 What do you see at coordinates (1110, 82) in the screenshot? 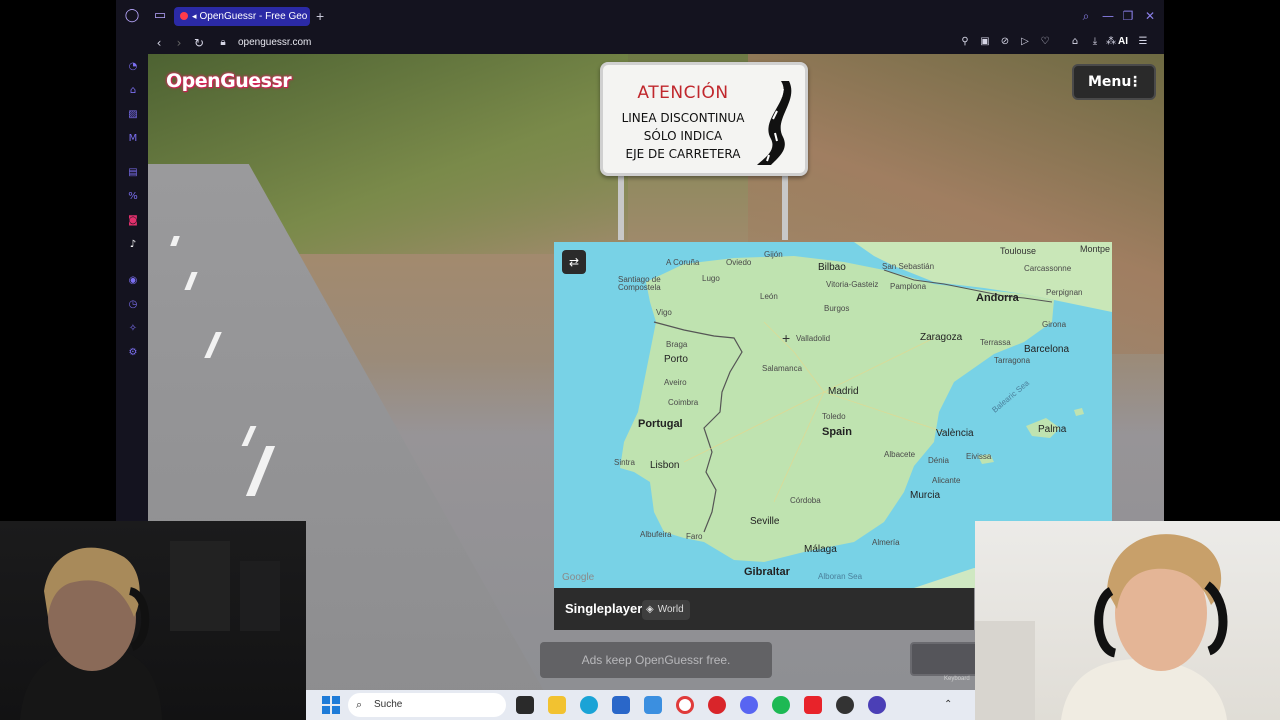
I see `menu-label: Menu` at bounding box center [1110, 82].